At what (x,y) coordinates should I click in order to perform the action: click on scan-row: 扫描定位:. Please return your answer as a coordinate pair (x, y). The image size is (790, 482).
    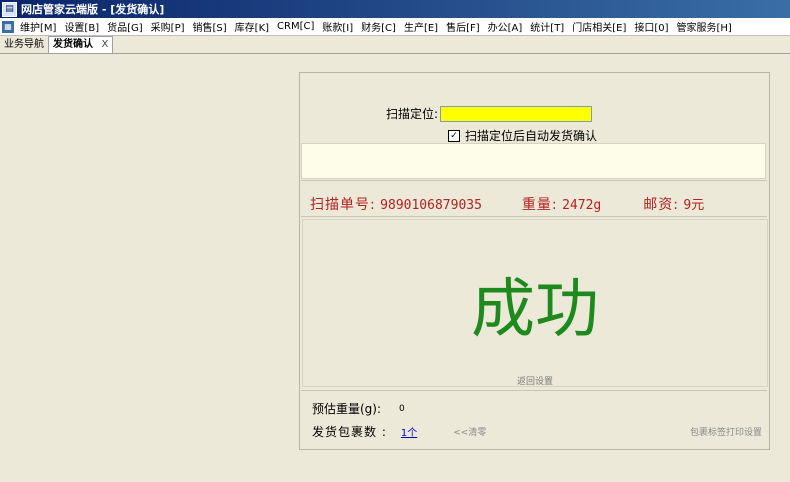
    Looking at the image, I should click on (489, 113).